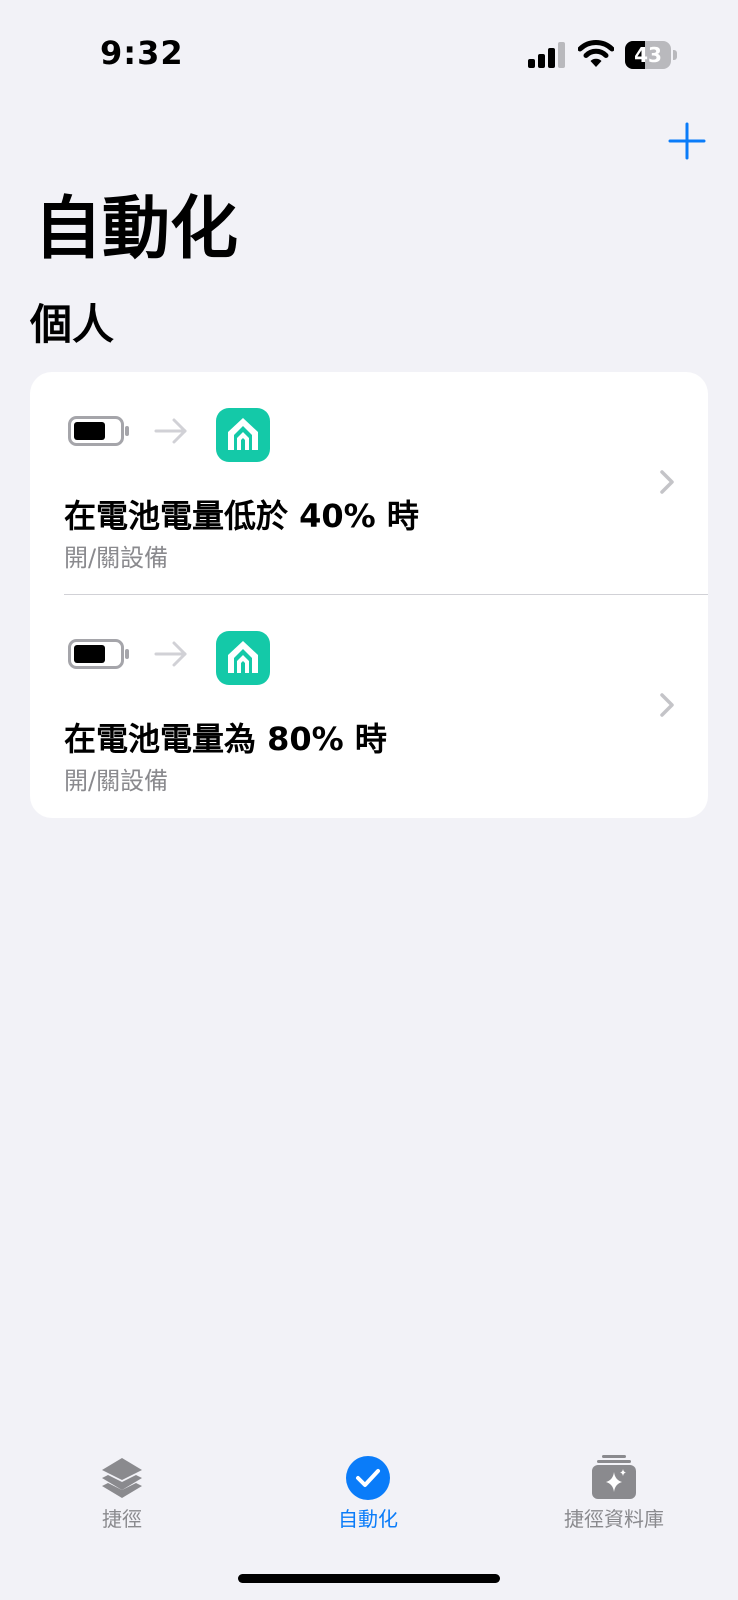 The width and height of the screenshot is (738, 1600). I want to click on wifi-icon, so click(596, 53).